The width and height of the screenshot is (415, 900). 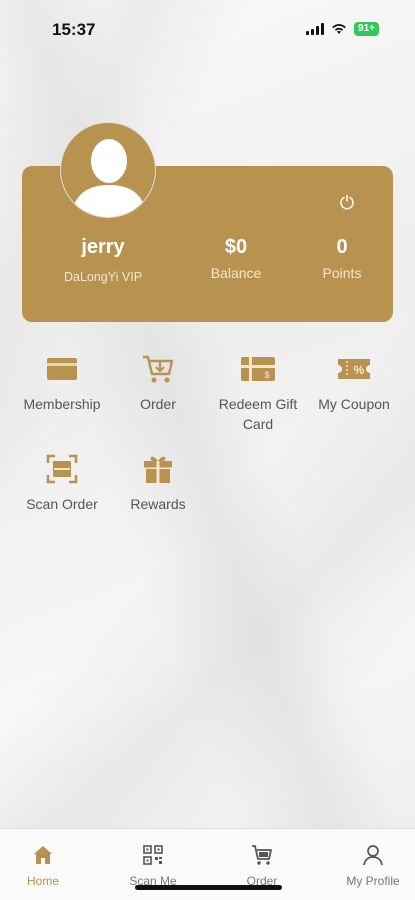 What do you see at coordinates (373, 855) in the screenshot?
I see `profile-icon` at bounding box center [373, 855].